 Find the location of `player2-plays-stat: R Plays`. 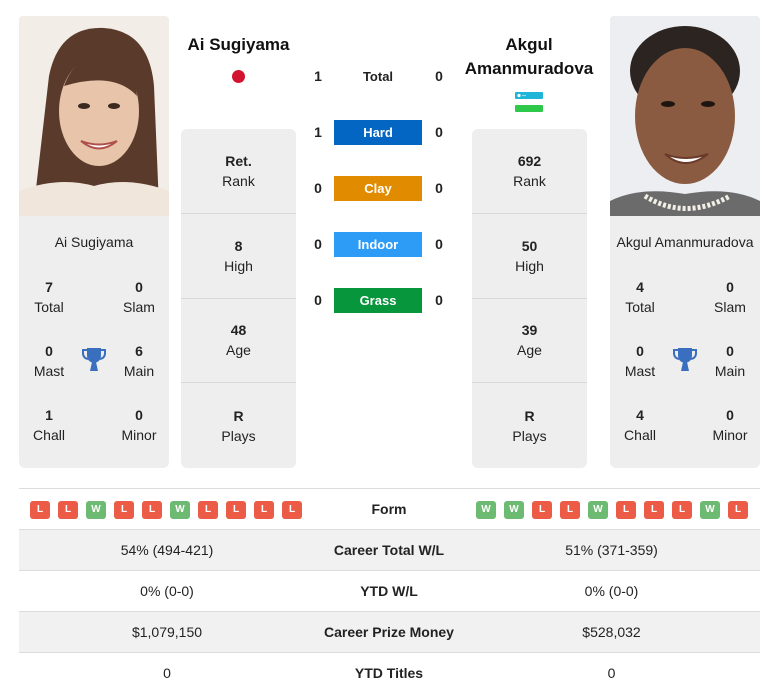

player2-plays-stat: R Plays is located at coordinates (529, 425).